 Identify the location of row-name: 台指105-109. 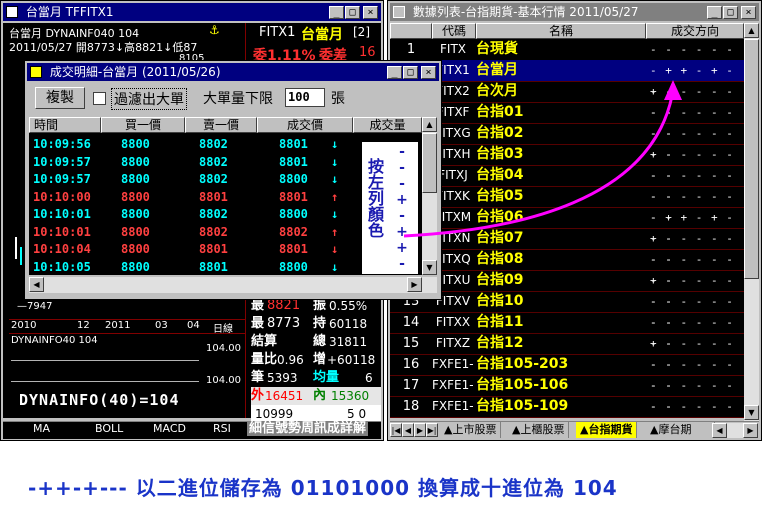
(522, 406).